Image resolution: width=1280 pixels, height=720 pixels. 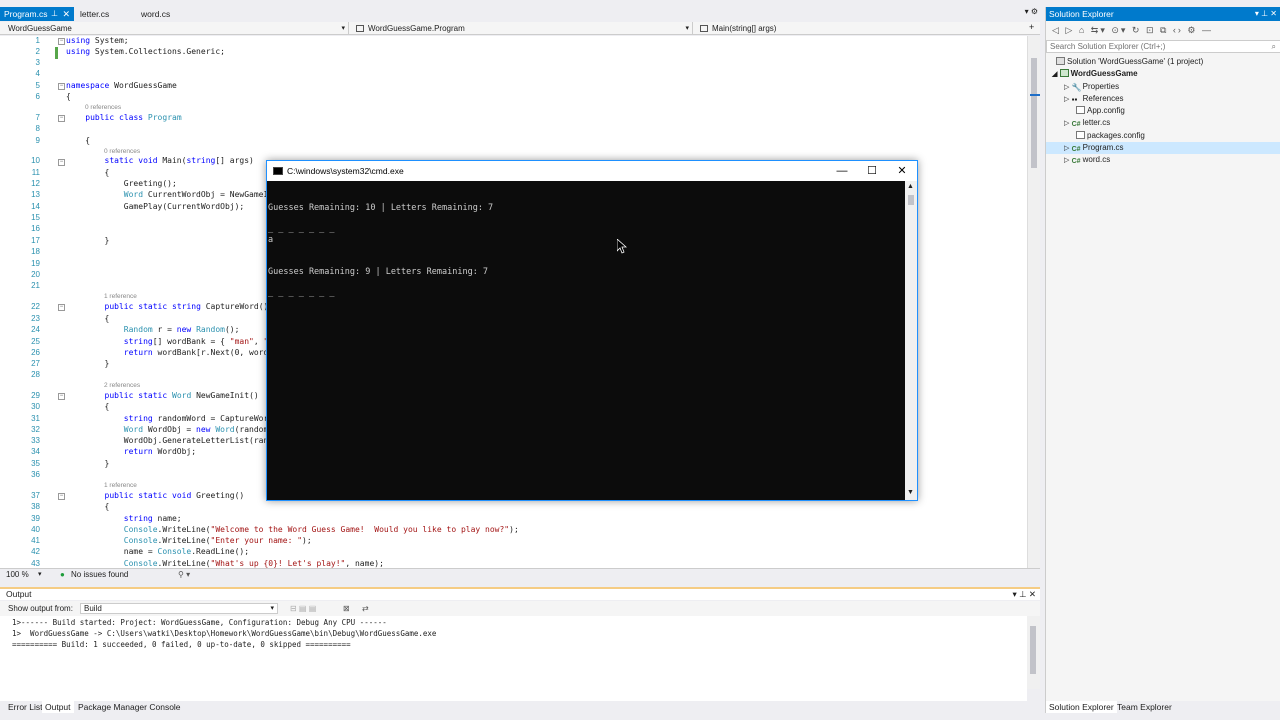 What do you see at coordinates (1080, 135) in the screenshot?
I see `config-file-icon` at bounding box center [1080, 135].